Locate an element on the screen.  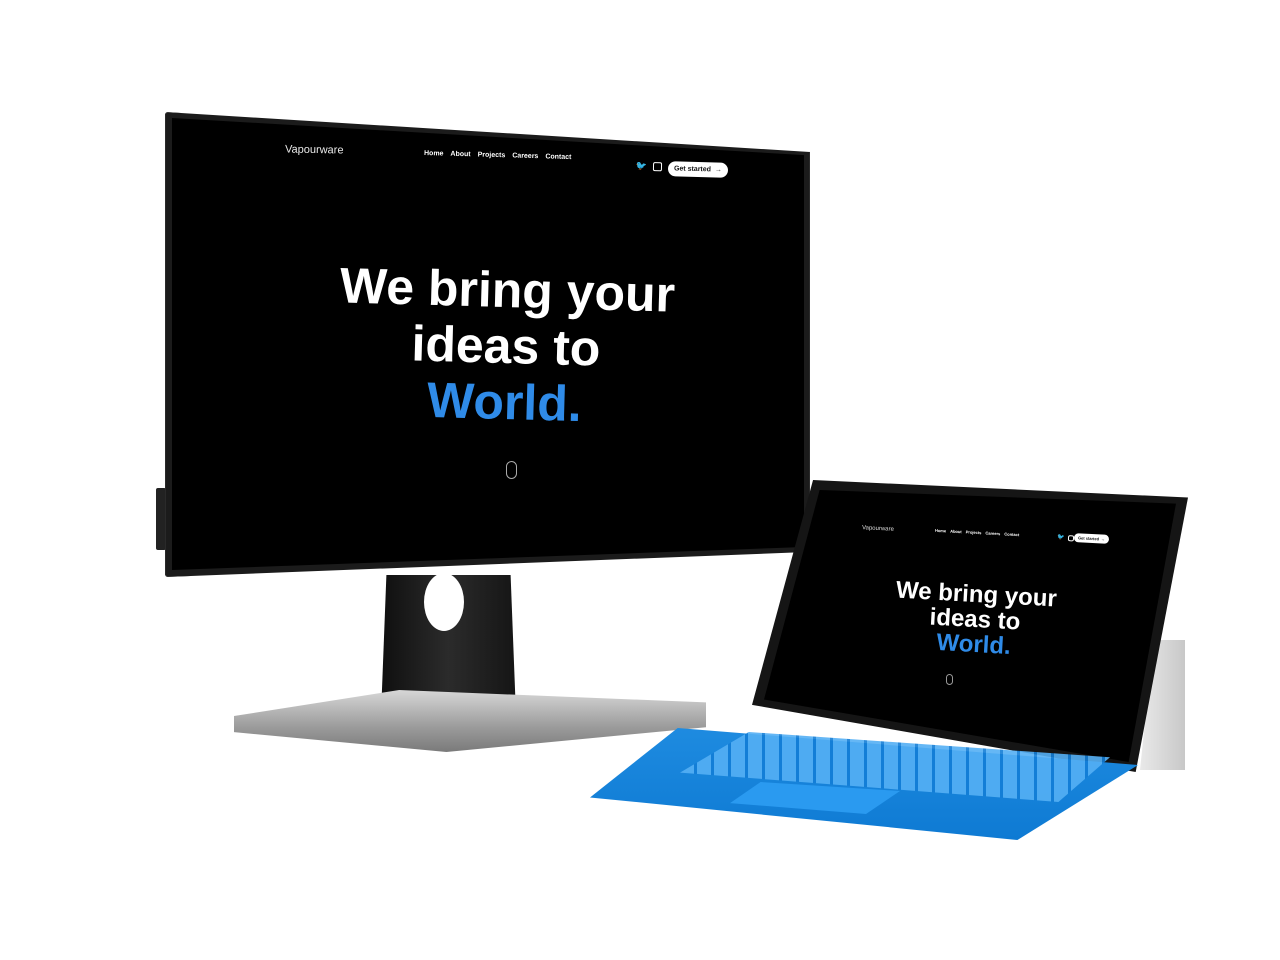
site-logo: Vapourware is located at coordinates (314, 150).